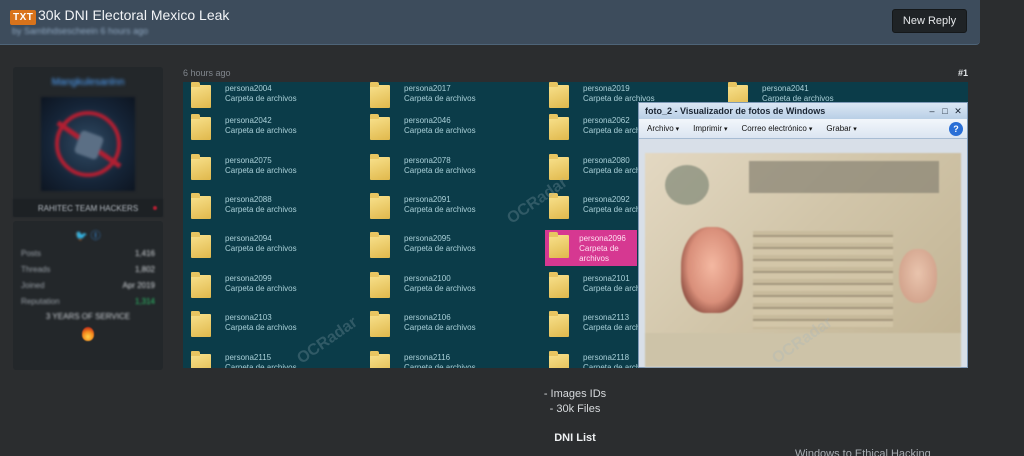 This screenshot has height=456, width=1024. Describe the element at coordinates (663, 128) in the screenshot. I see `menu-archivo: Archivo` at that location.